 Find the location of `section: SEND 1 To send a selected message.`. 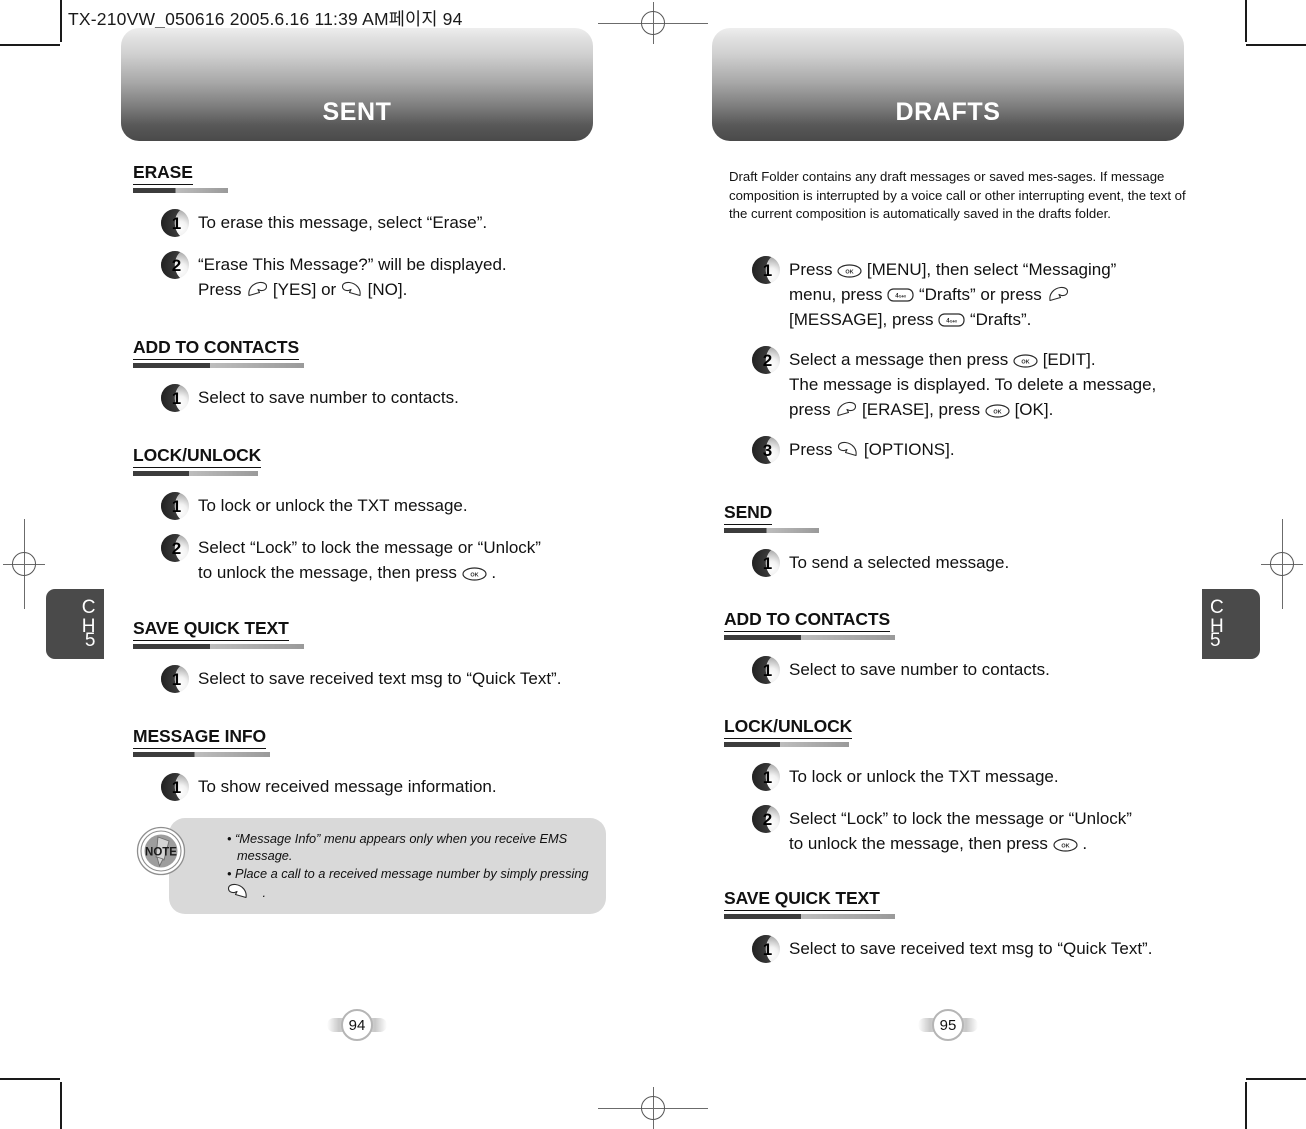

section: SEND 1 To send a selected message. is located at coordinates (958, 539).